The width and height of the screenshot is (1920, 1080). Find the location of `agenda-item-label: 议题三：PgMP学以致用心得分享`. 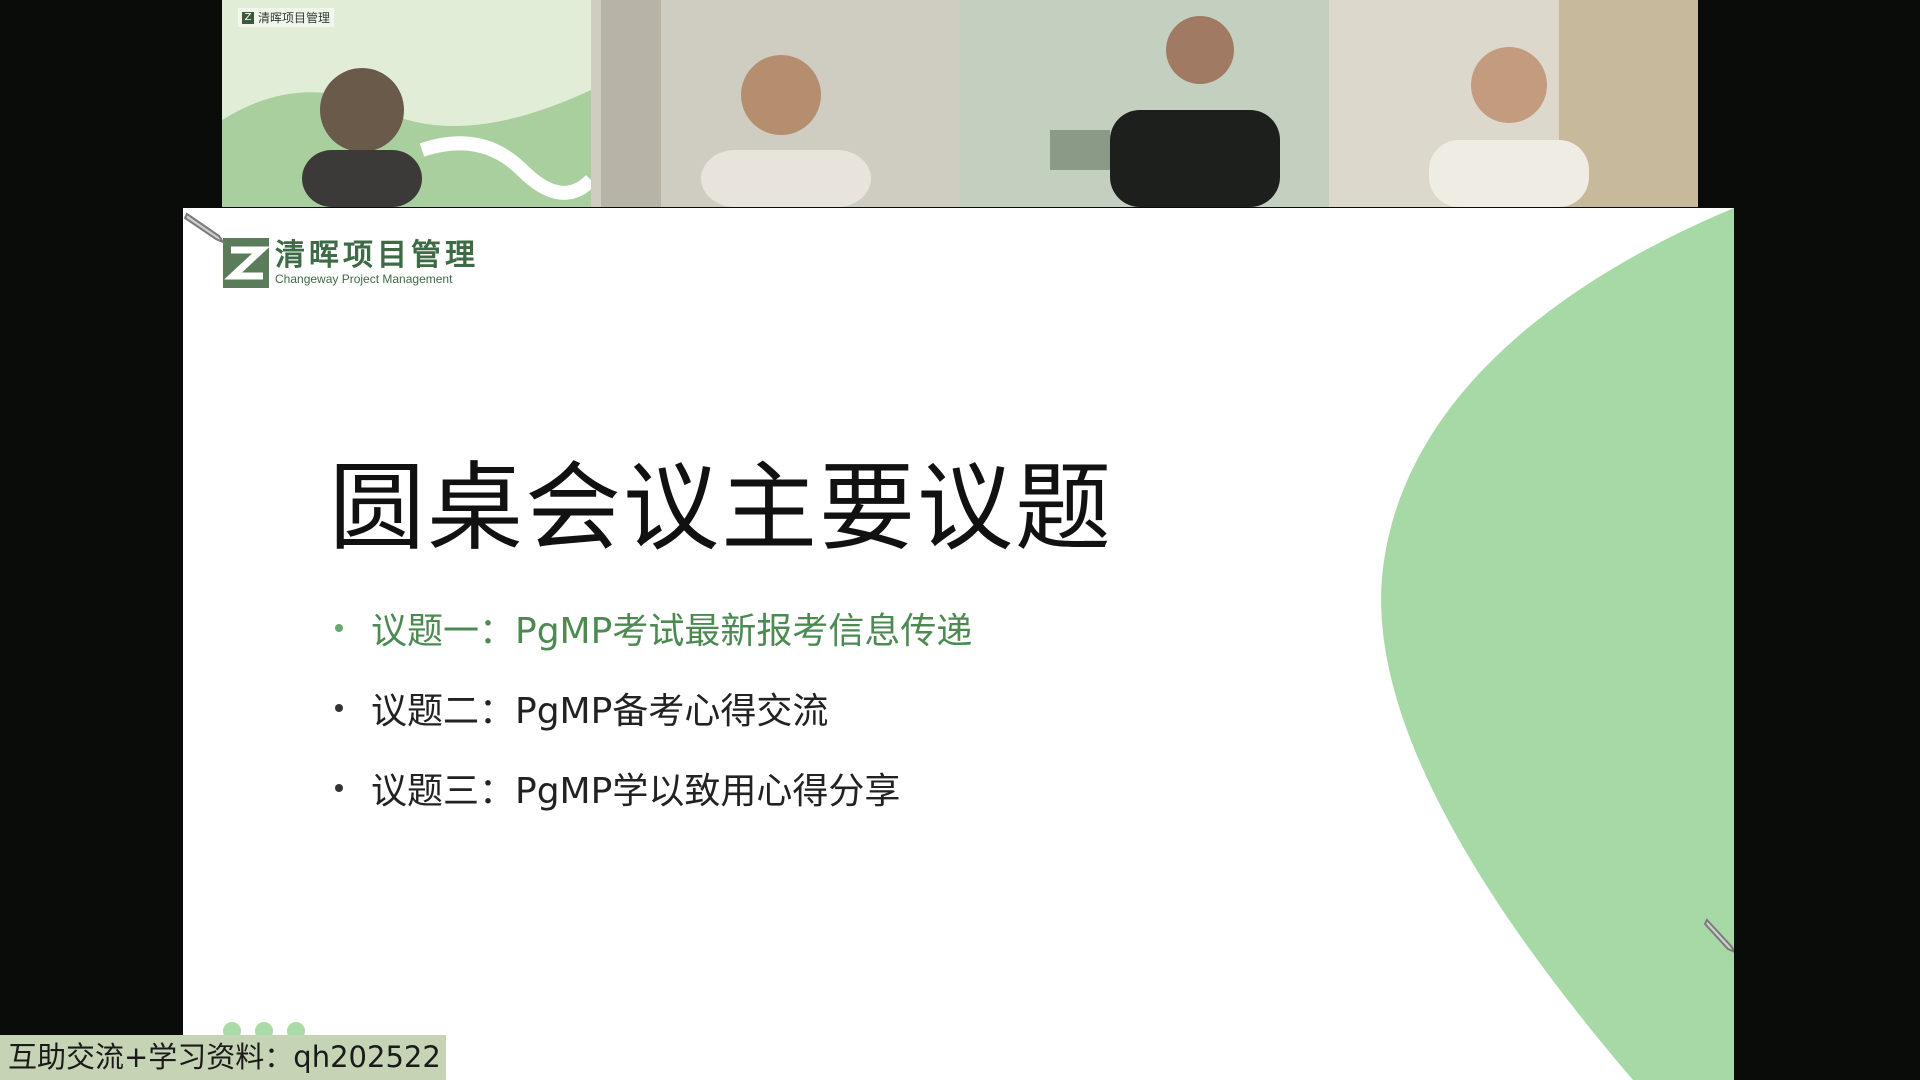

agenda-item-label: 议题三：PgMP学以致用心得分享 is located at coordinates (636, 791).